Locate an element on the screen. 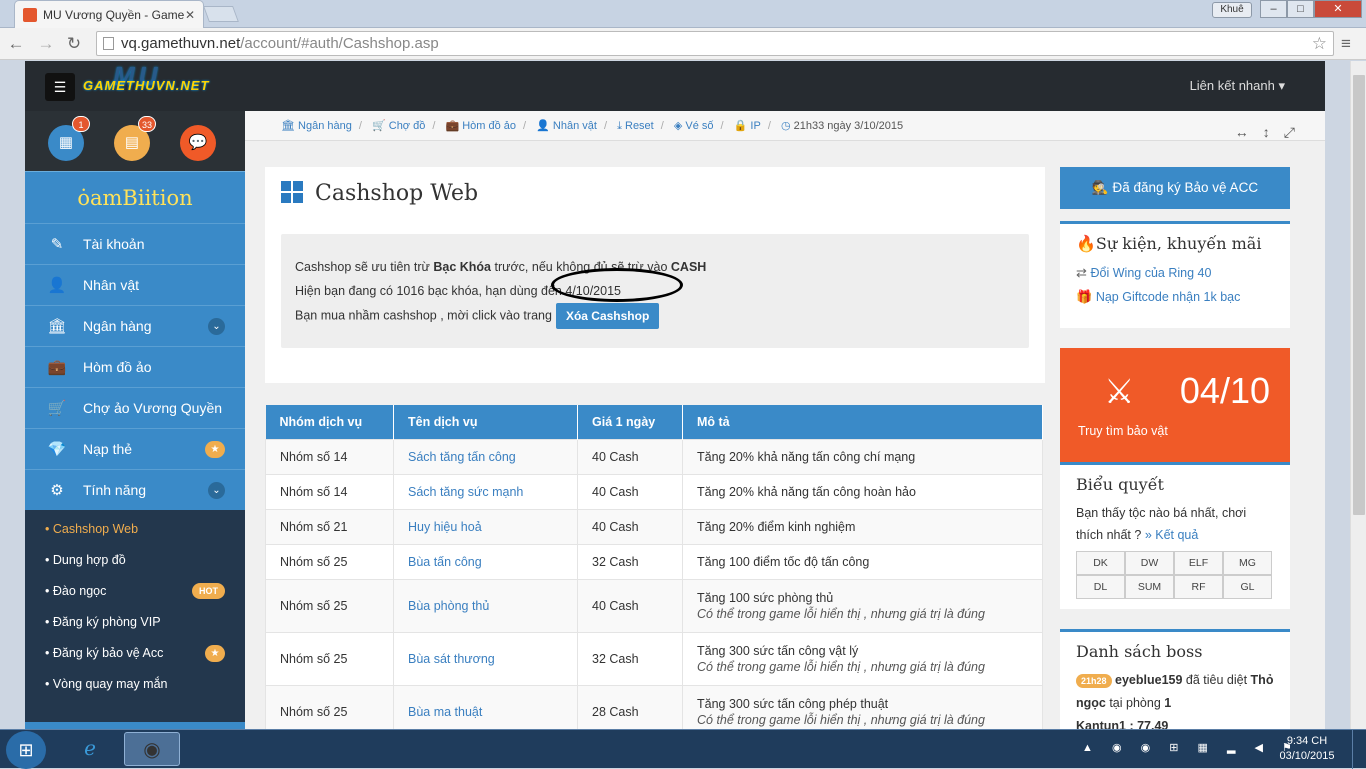  top-navbar: ☰ MU GAMETHUVN.NET Liên kết nhanh ▾ is located at coordinates (675, 86).